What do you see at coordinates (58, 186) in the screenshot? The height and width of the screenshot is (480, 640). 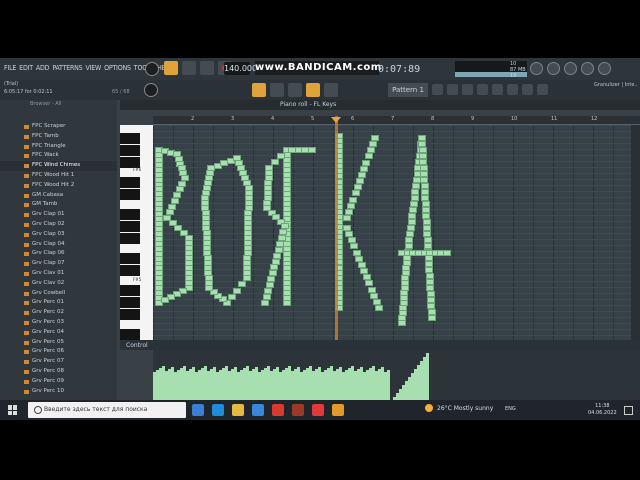 I see `browser-item: FPC Wood Hit 2` at bounding box center [58, 186].